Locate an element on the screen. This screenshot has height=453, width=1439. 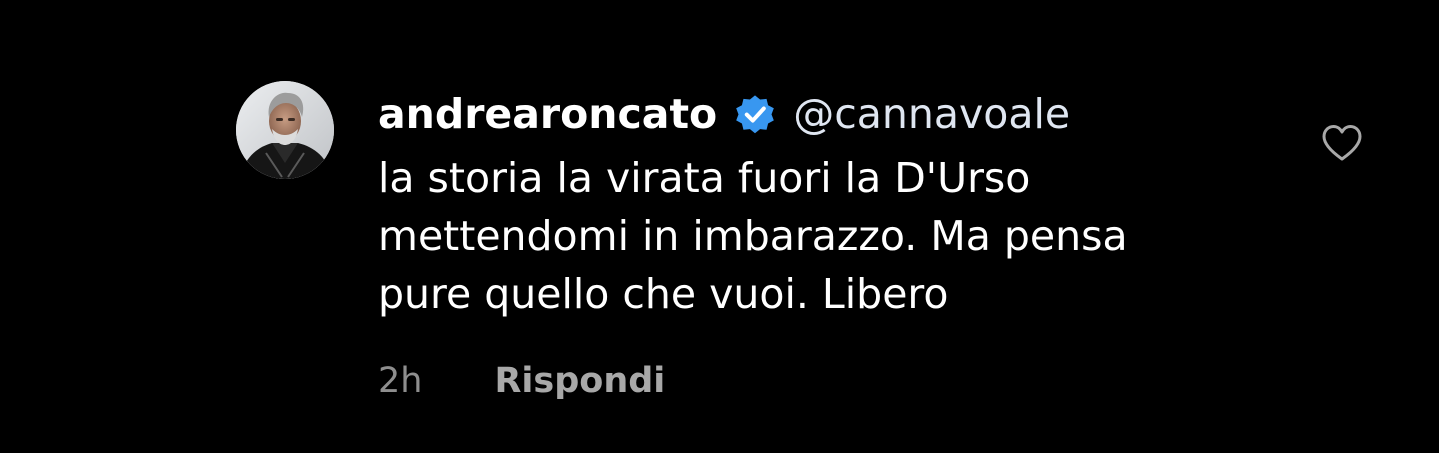
heart-outline-icon is located at coordinates (1342, 143).